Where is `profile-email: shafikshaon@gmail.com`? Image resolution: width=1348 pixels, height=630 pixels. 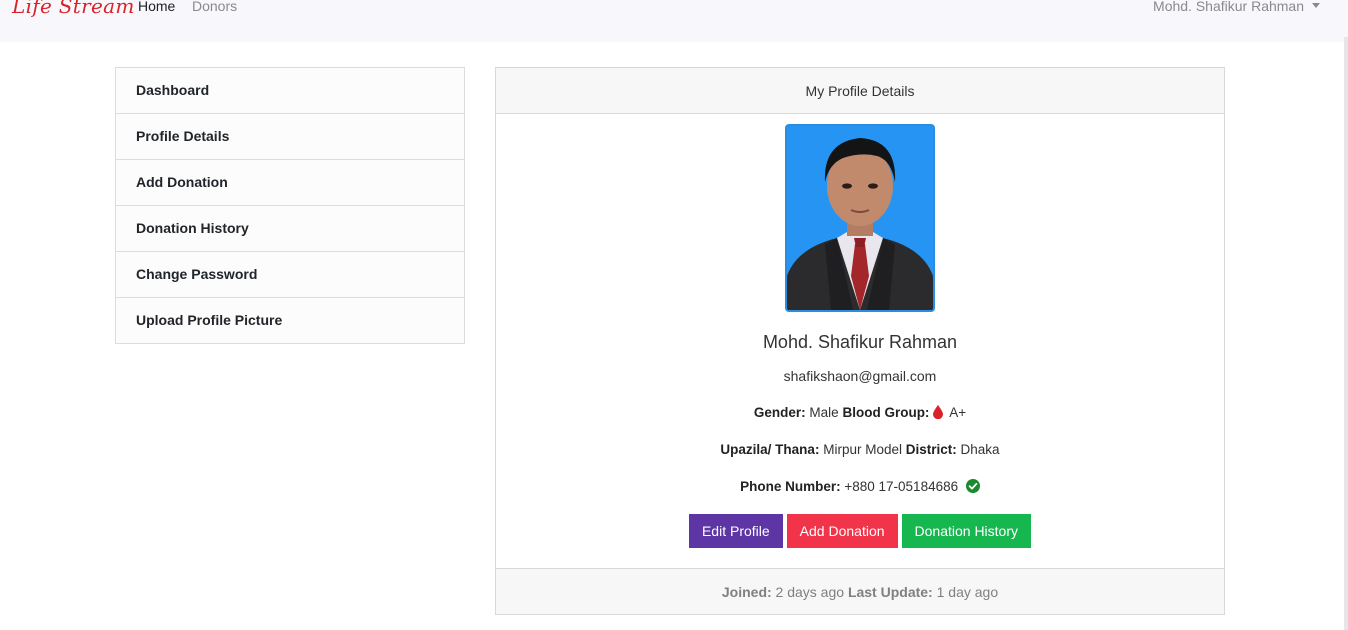
profile-email: shafikshaon@gmail.com is located at coordinates (860, 376).